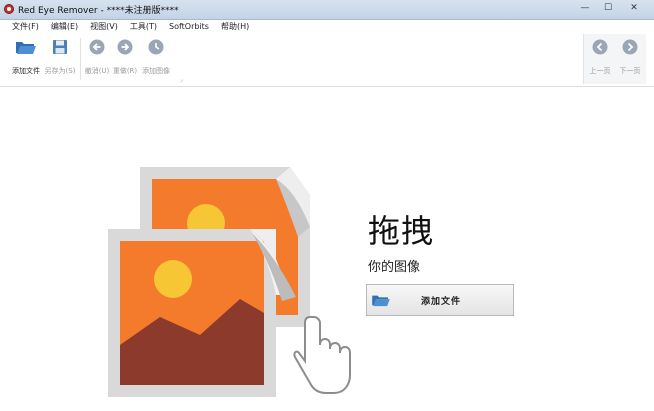  I want to click on floppy-disk-icon, so click(60, 47).